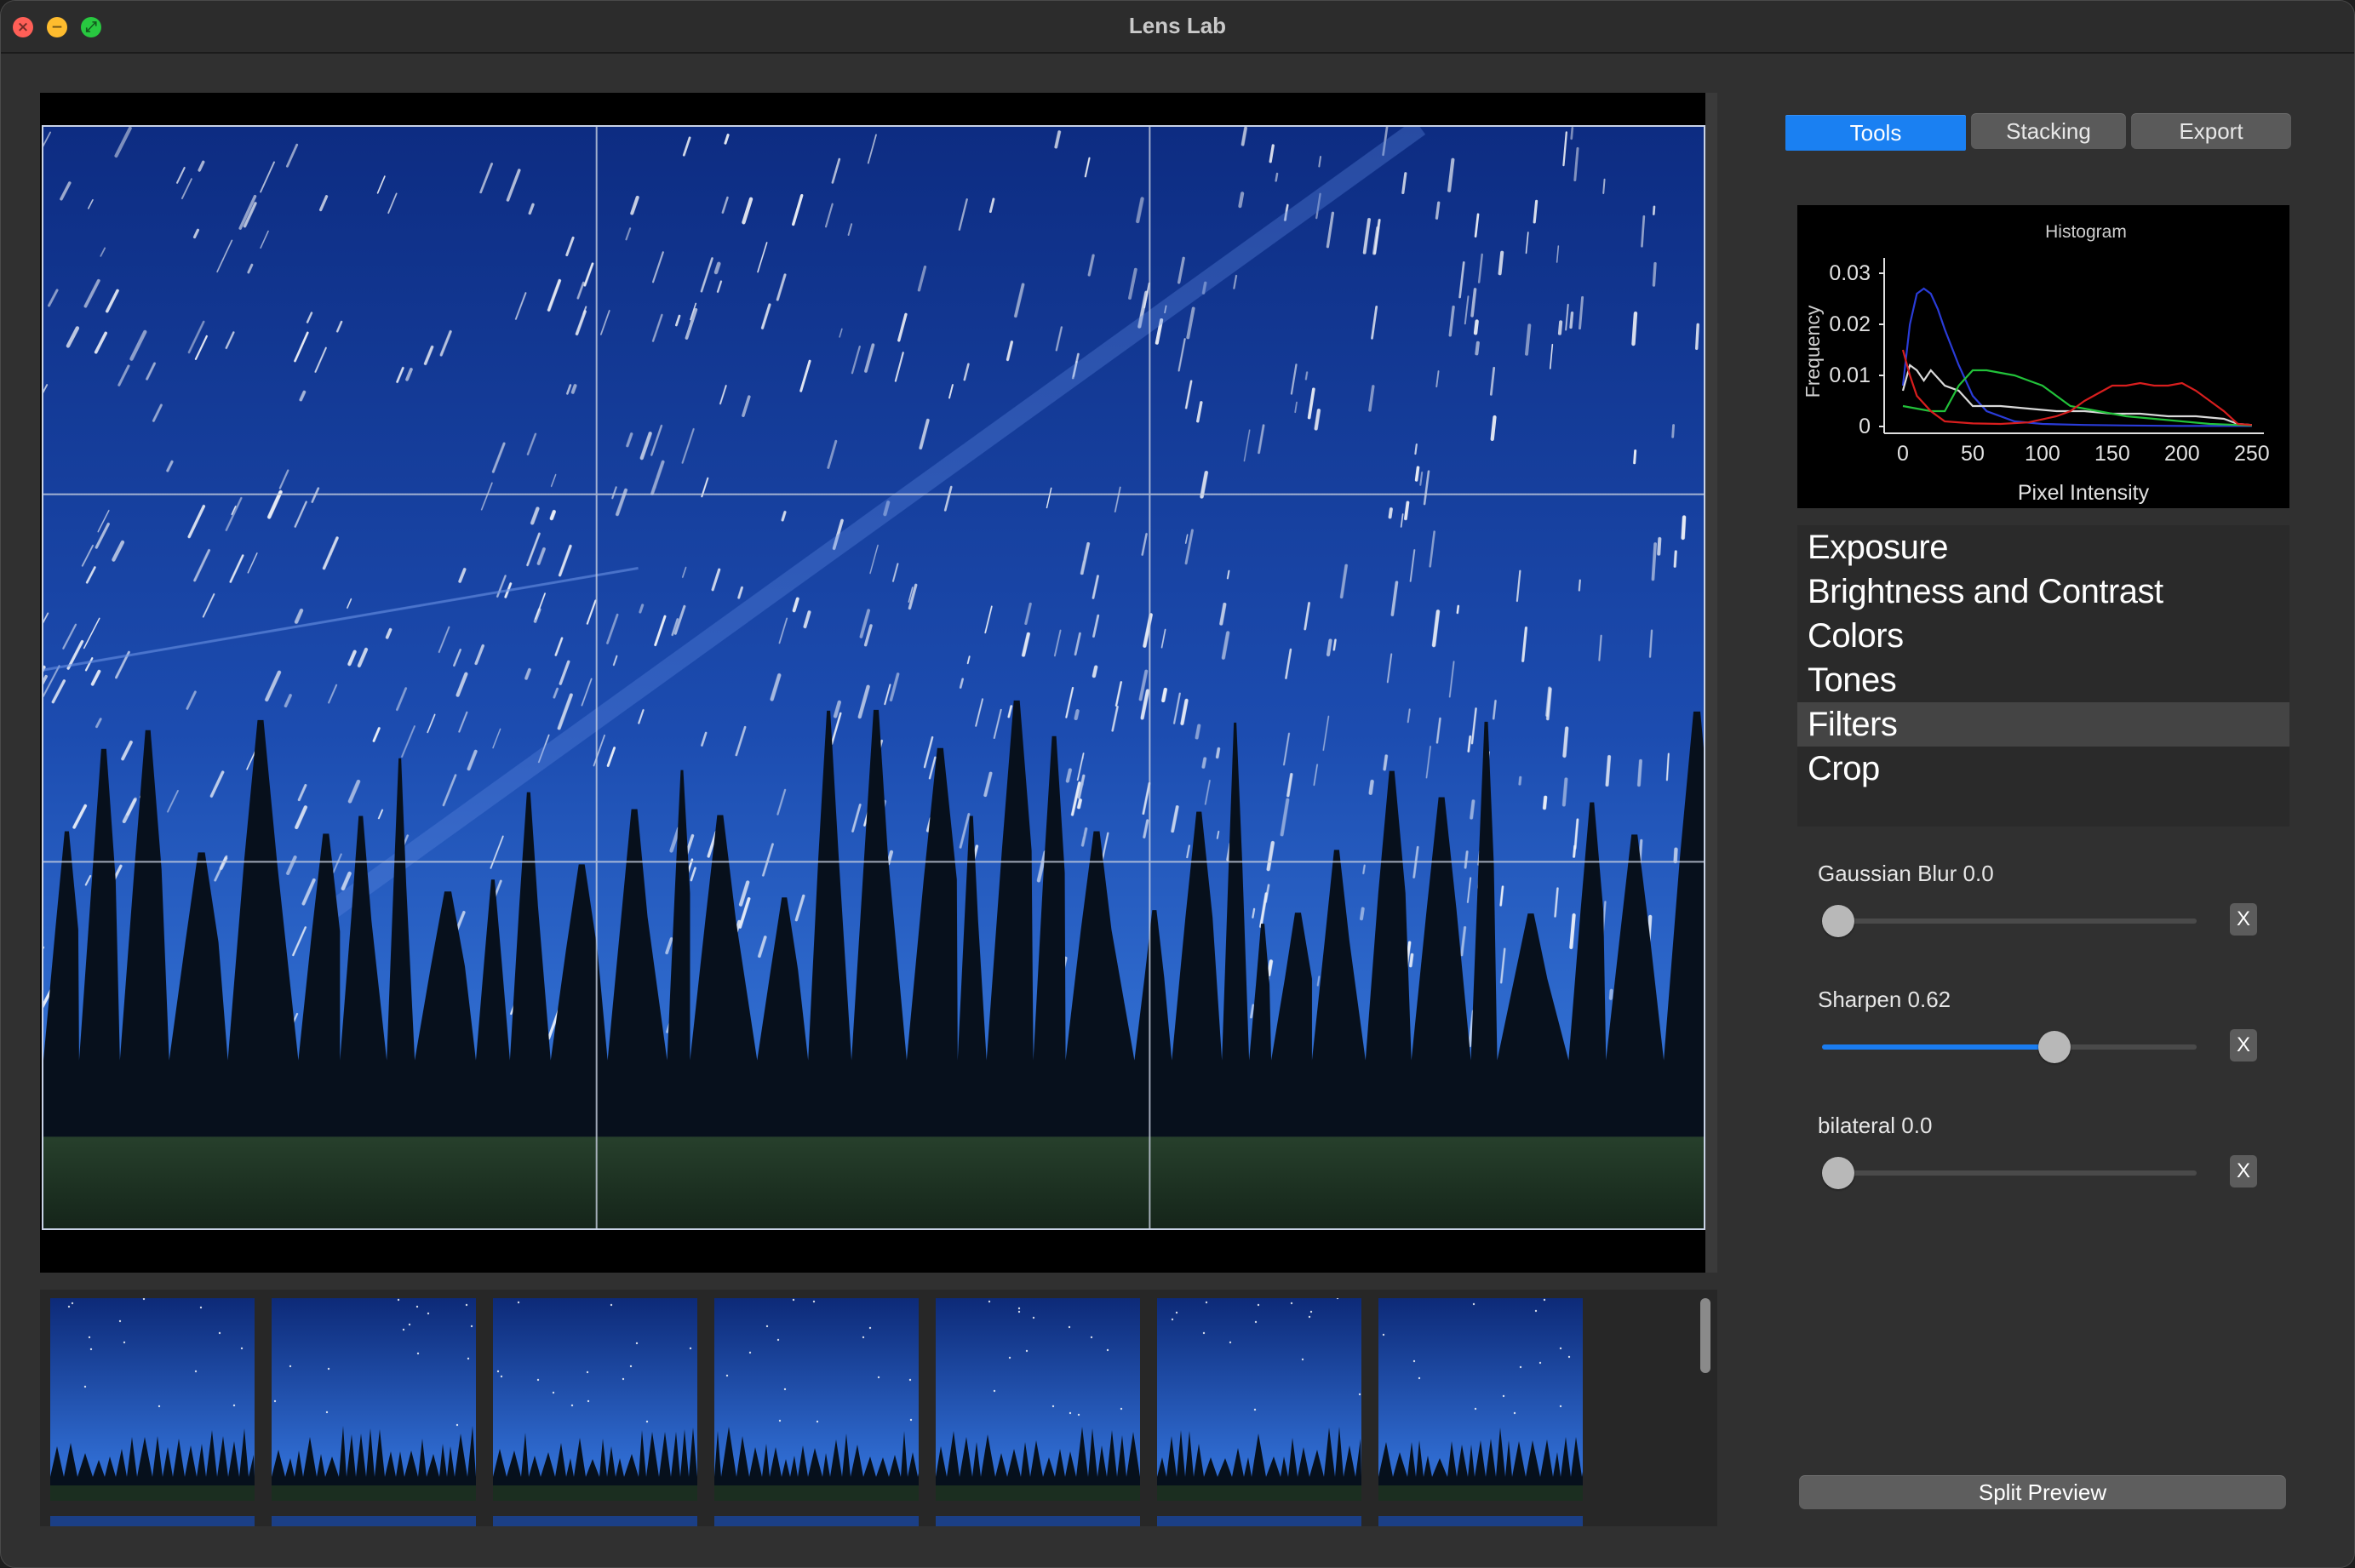  Describe the element at coordinates (1850, 324) in the screenshot. I see `histogram-y-tick: 0.02` at that location.